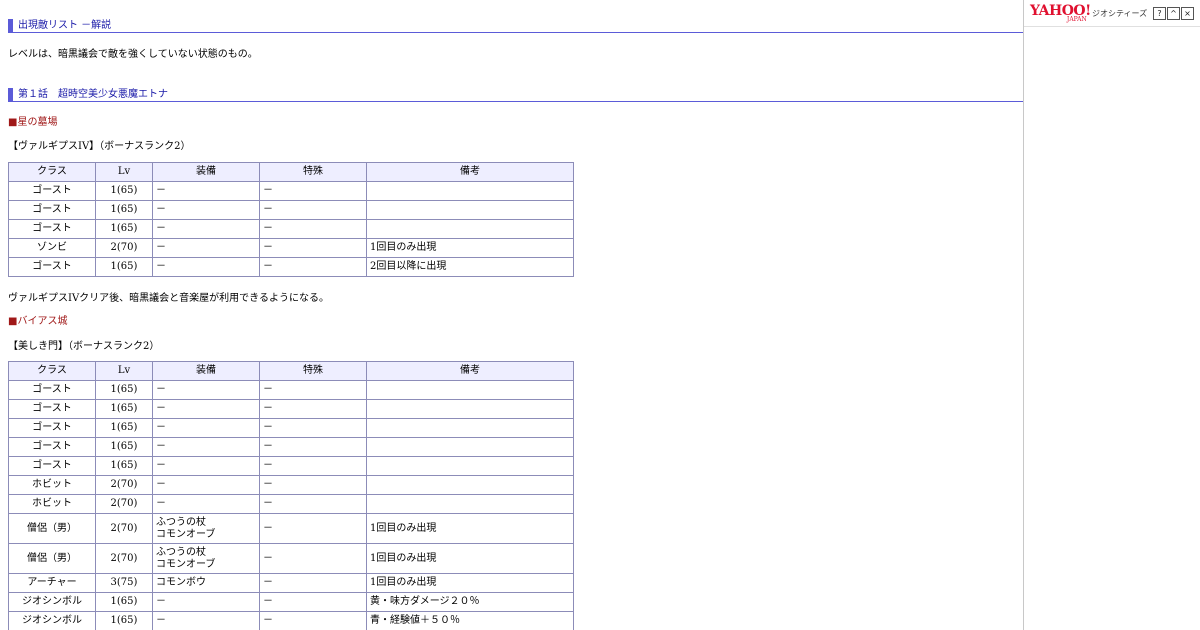  Describe the element at coordinates (1120, 13) in the screenshot. I see `geocities-service-label: ジオシティーズ` at that location.